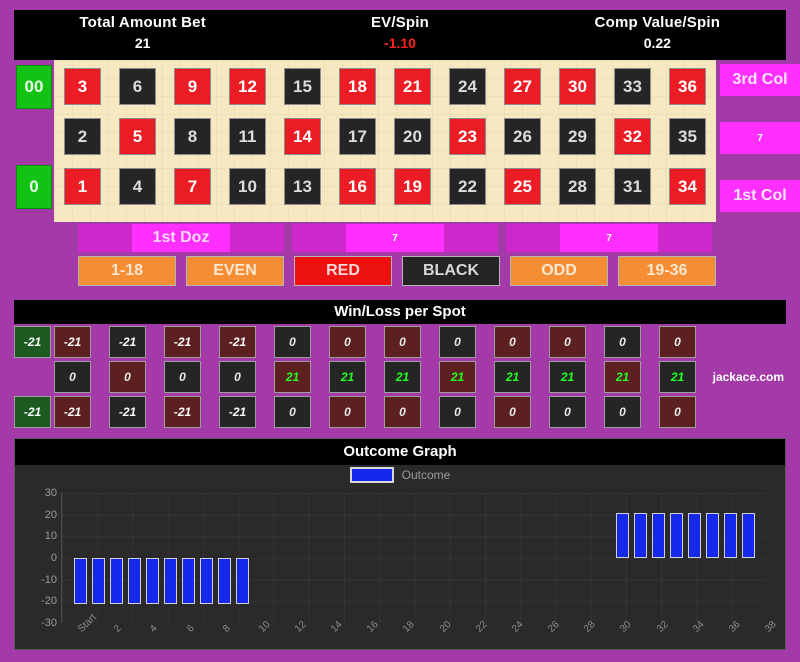 The image size is (800, 662). I want to click on bet-spot-0: 0, so click(34, 187).